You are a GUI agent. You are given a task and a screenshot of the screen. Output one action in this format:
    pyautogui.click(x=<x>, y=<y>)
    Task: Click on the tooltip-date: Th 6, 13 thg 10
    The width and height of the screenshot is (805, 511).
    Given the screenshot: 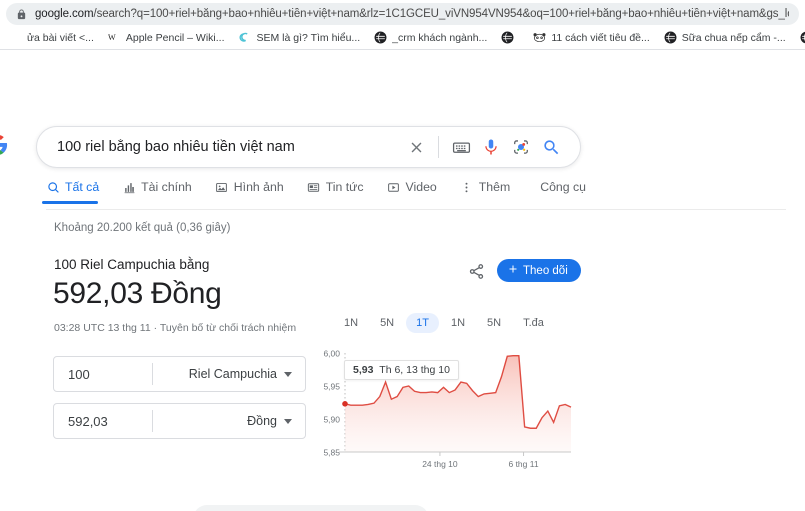 What is the action you would take?
    pyautogui.click(x=414, y=370)
    